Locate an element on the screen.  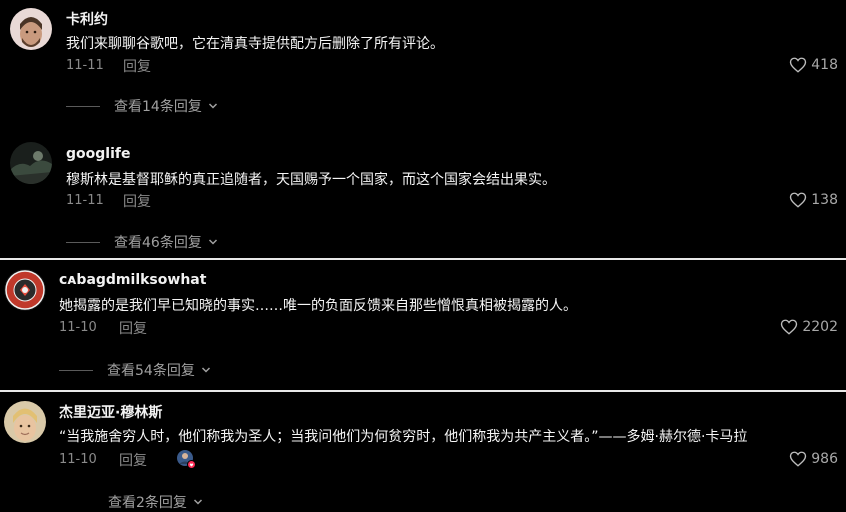
like-count: 418 is located at coordinates (824, 65).